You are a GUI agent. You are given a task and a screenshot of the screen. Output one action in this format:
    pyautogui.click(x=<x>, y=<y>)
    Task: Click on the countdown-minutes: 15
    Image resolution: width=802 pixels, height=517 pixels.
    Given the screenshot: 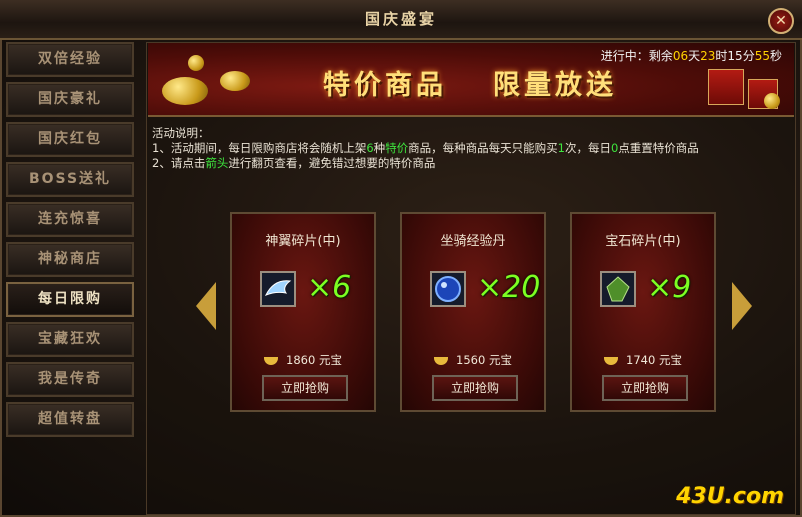 What is the action you would take?
    pyautogui.click(x=735, y=56)
    